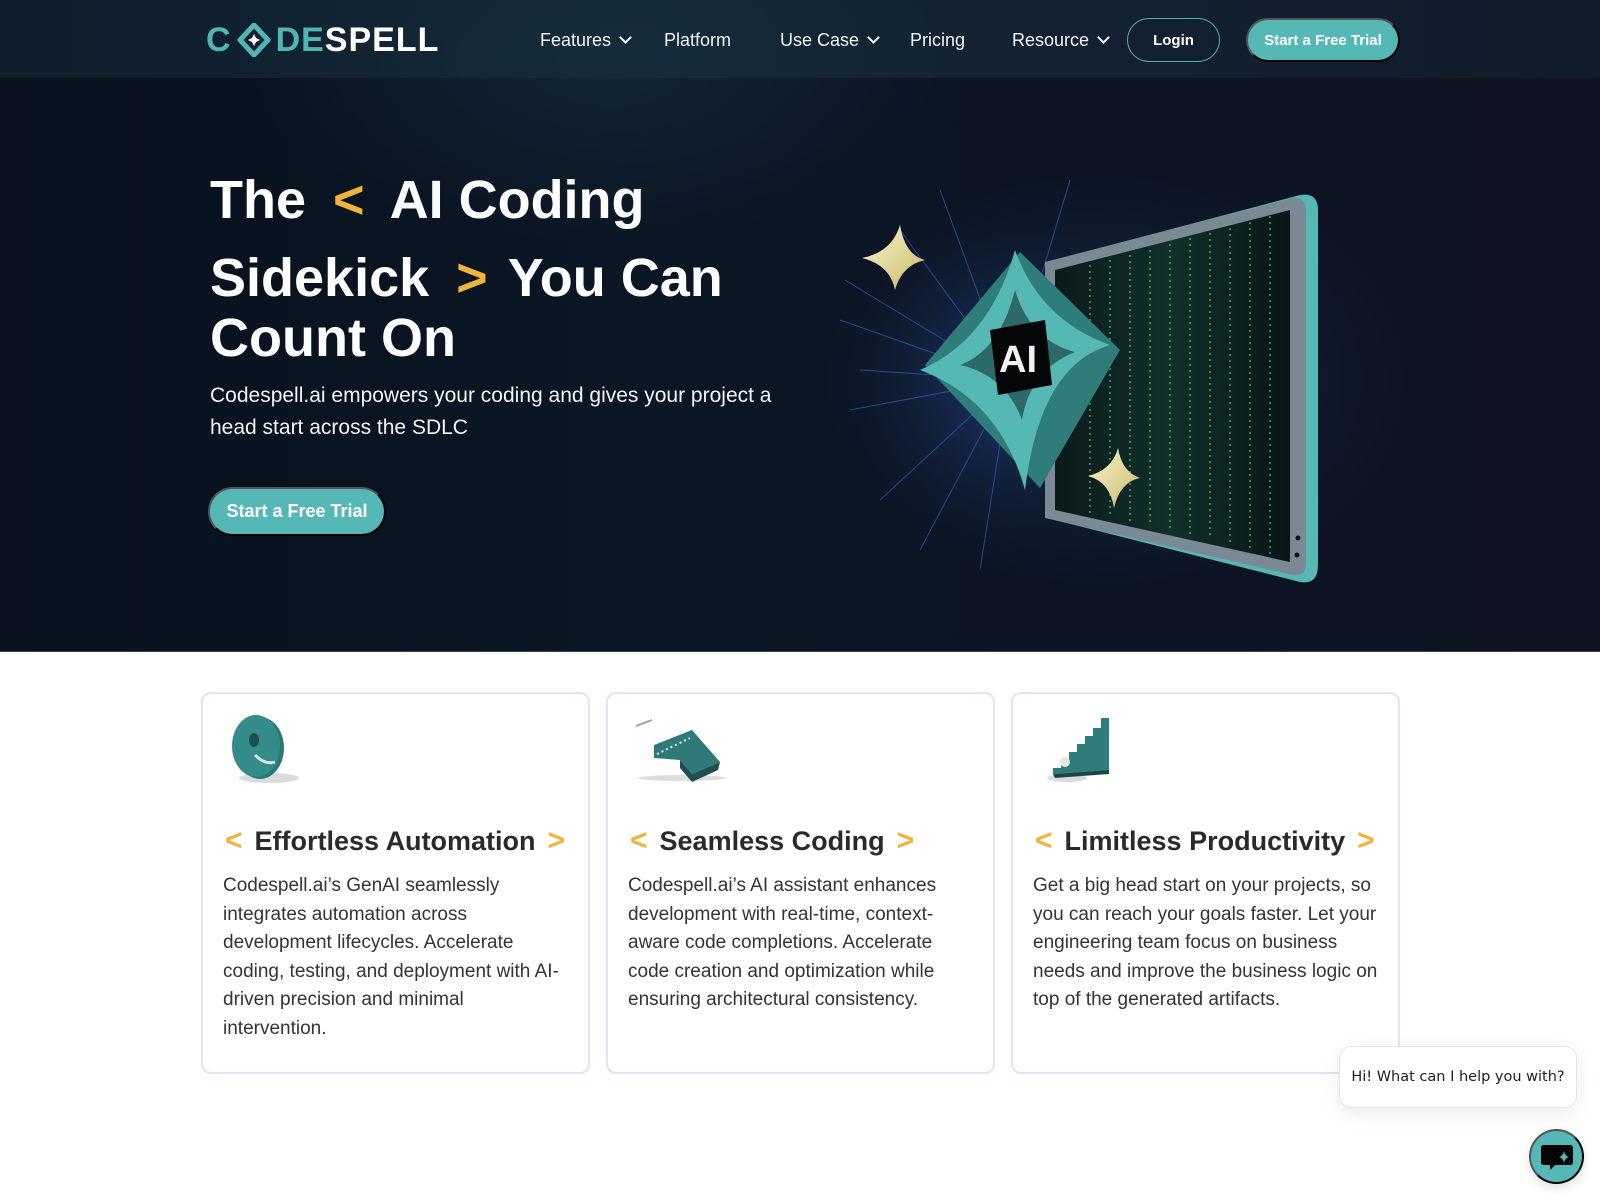  I want to click on feature-card-title: < Limitless Productivity >, so click(1205, 841).